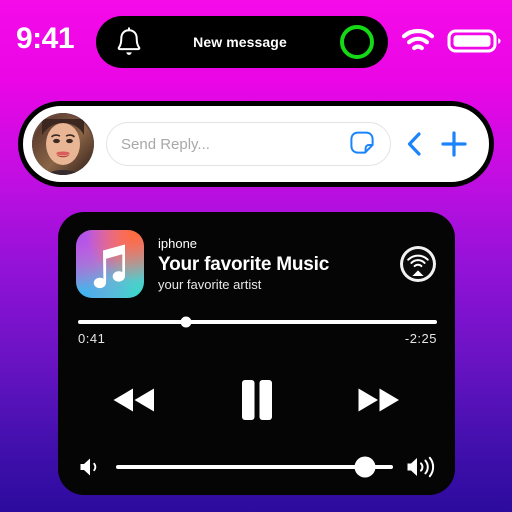 The width and height of the screenshot is (512, 512). I want to click on bell-icon, so click(129, 41).